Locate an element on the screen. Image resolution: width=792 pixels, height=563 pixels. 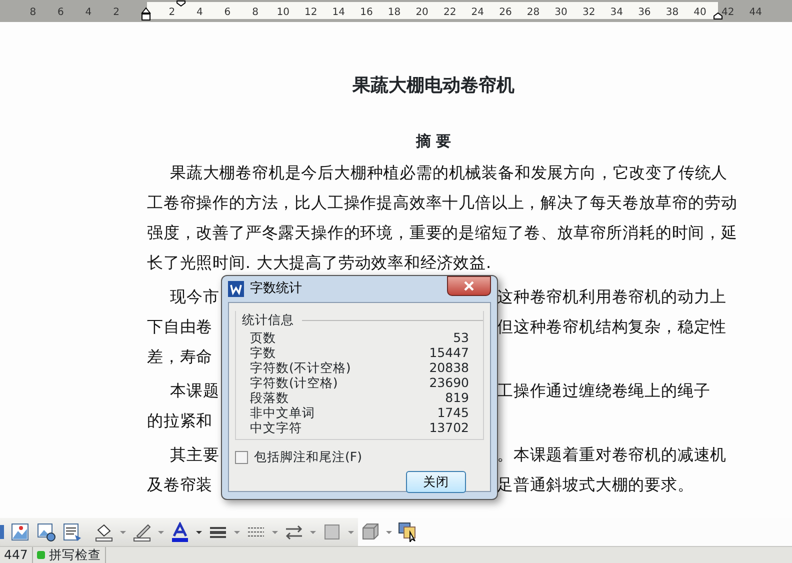
ruler-number: 44 is located at coordinates (755, 12).